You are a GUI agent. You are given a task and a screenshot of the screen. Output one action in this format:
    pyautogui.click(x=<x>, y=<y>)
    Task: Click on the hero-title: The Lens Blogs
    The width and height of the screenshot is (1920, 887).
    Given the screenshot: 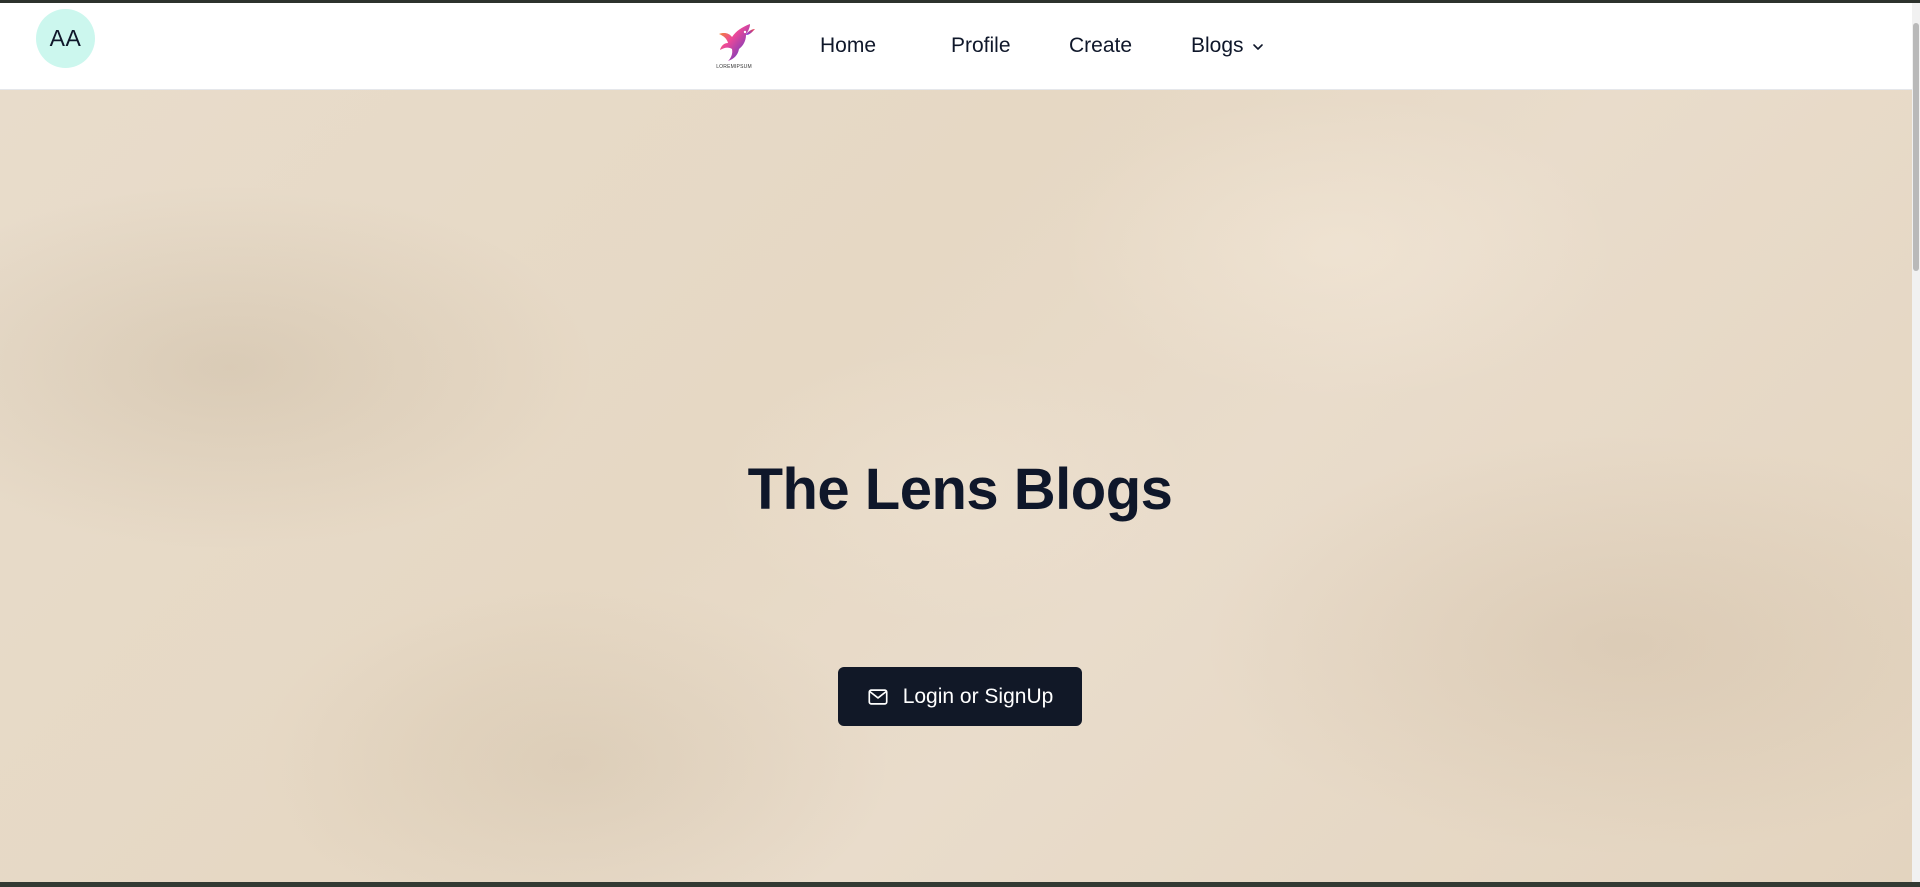 What is the action you would take?
    pyautogui.click(x=960, y=489)
    